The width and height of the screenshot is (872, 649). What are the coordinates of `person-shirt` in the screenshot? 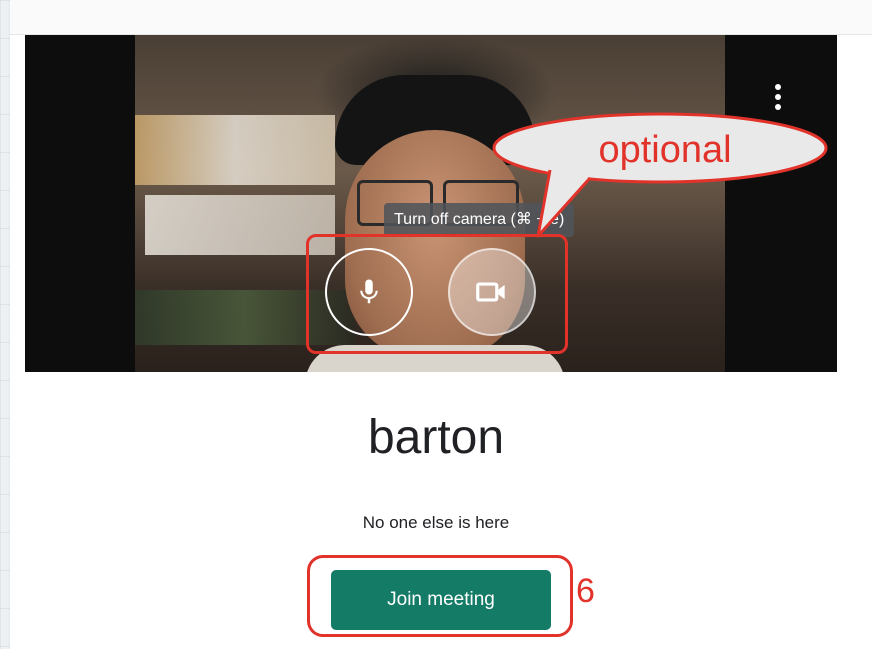 It's located at (435, 358).